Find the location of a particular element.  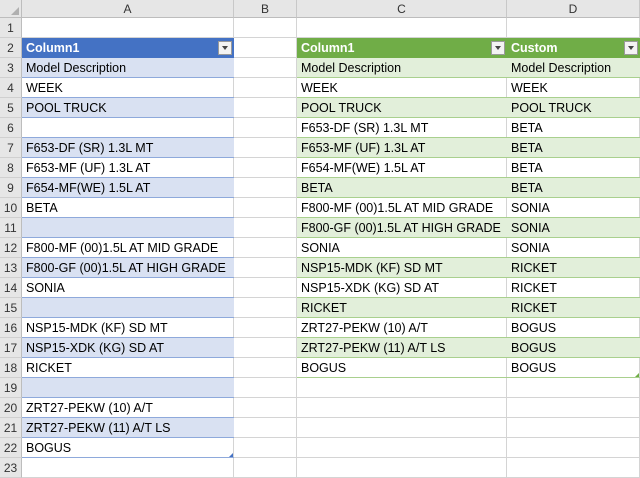

table1-cell: SONIA is located at coordinates (128, 288).